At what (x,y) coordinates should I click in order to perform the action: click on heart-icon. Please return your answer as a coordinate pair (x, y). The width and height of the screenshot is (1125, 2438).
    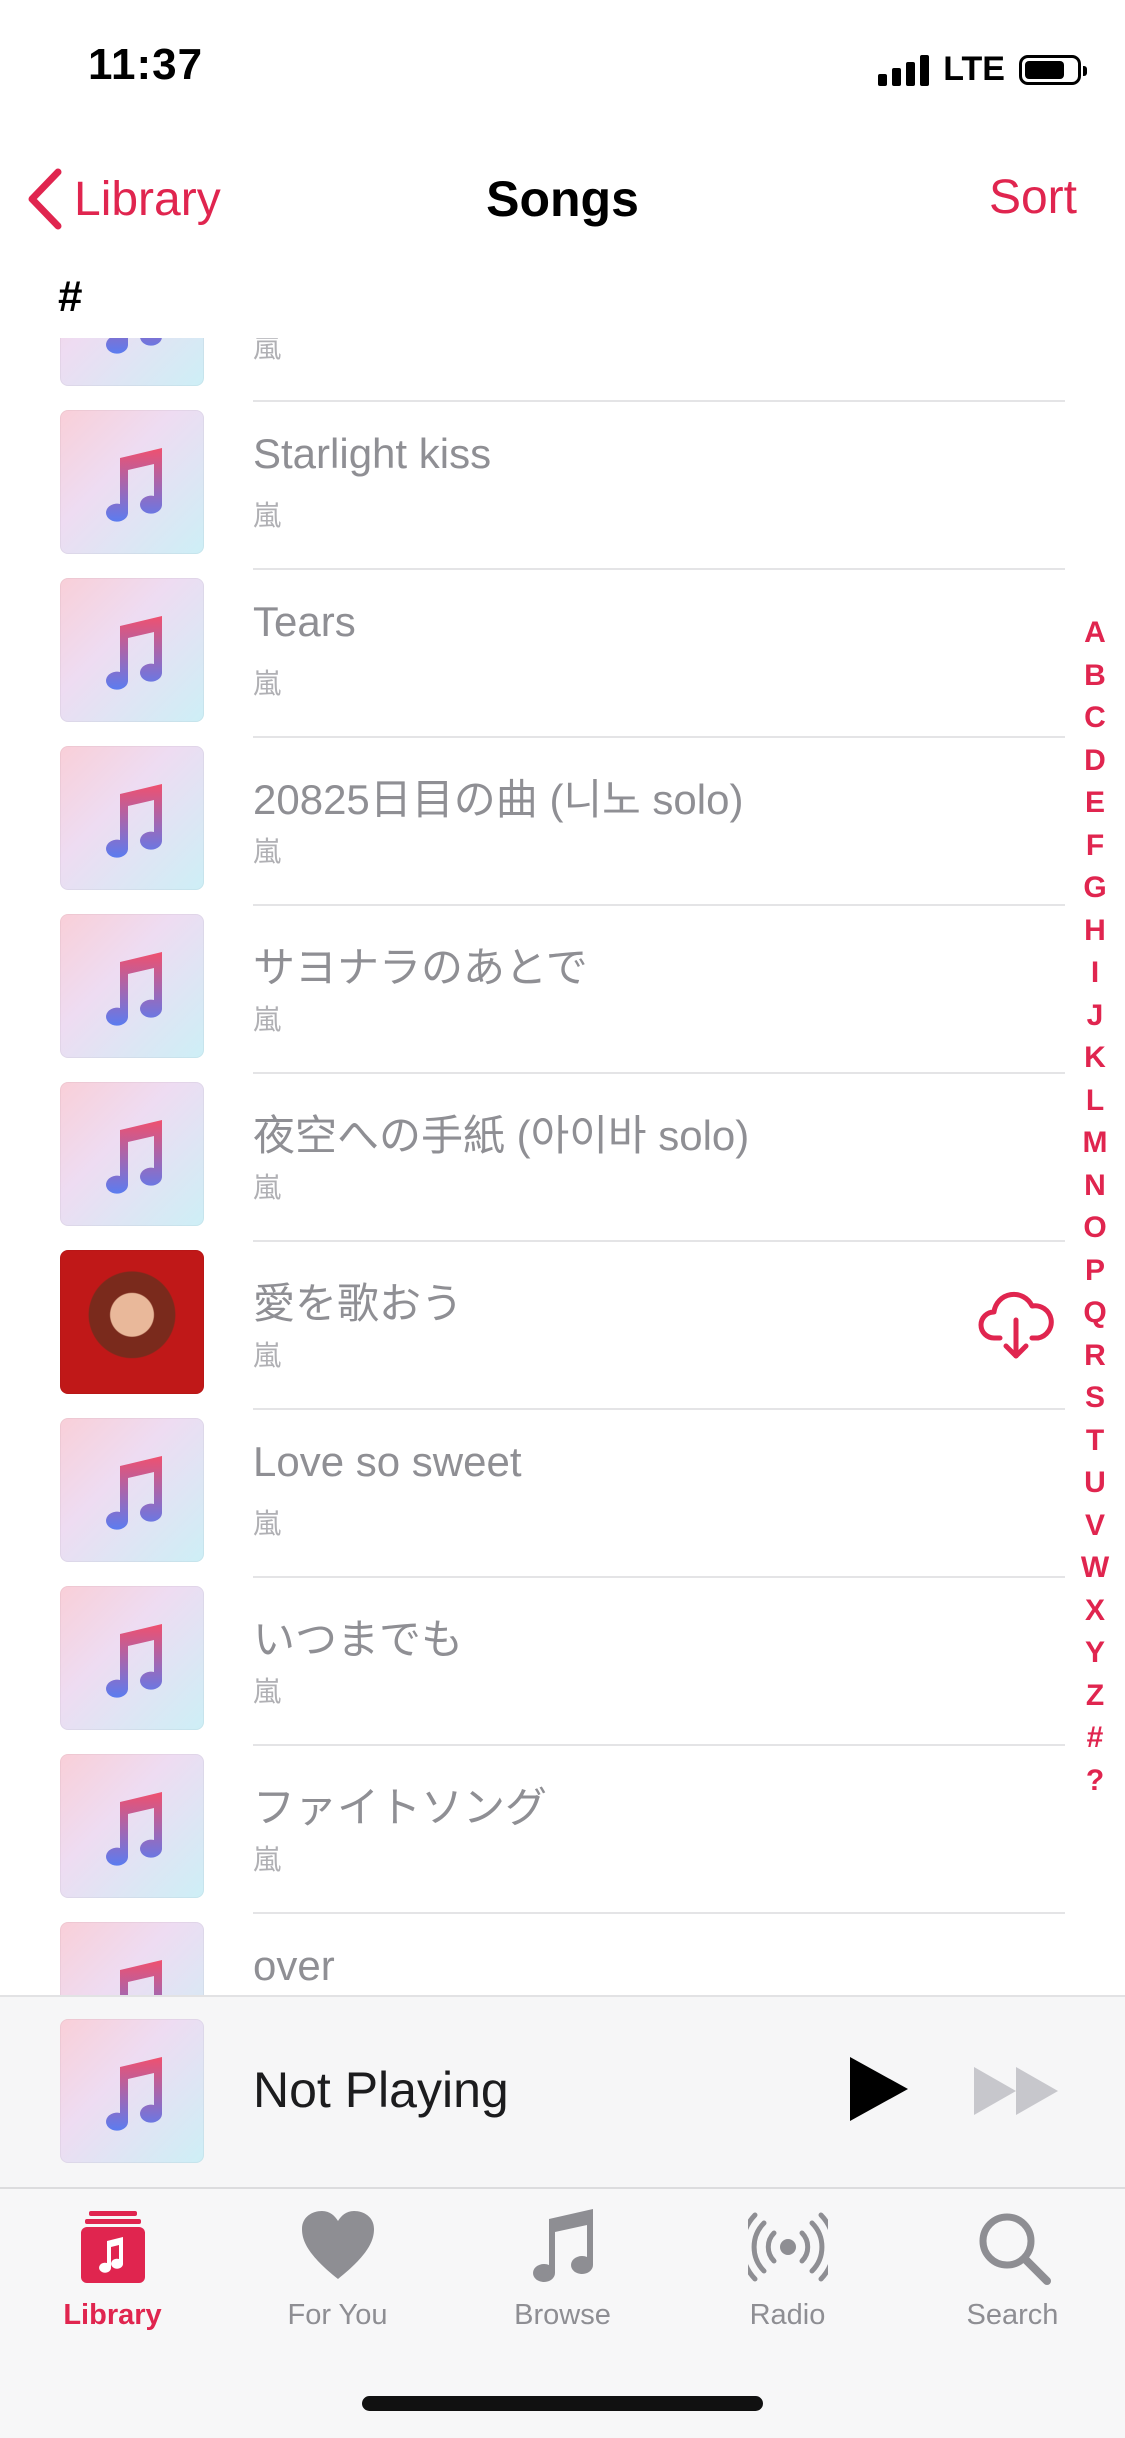
    Looking at the image, I should click on (337, 2245).